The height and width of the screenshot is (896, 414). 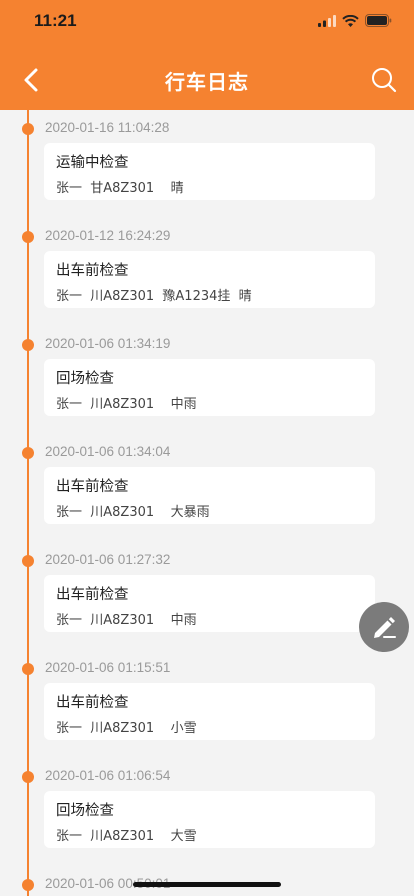 I want to click on signal-icon, so click(x=327, y=20).